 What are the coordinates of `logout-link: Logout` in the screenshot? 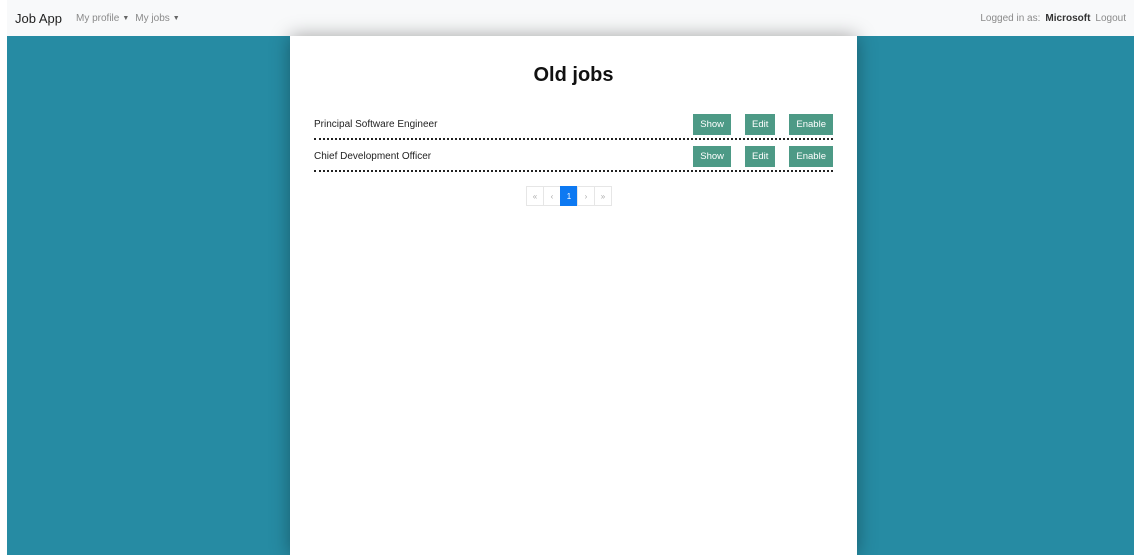 It's located at (1110, 18).